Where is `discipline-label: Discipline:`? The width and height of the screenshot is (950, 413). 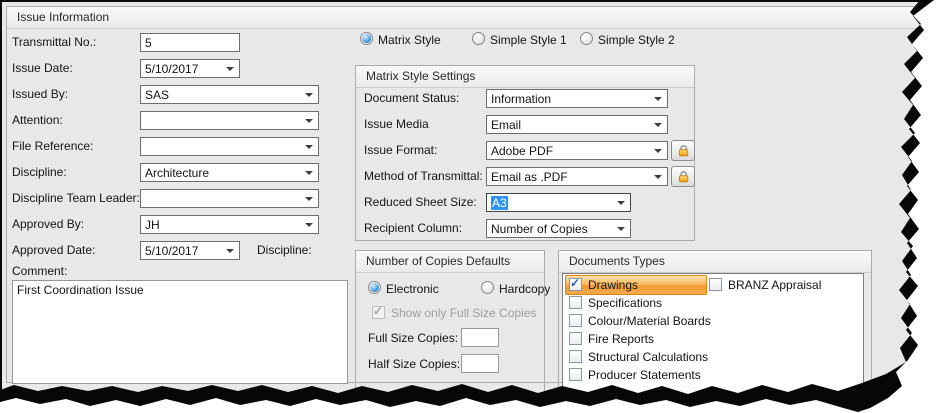 discipline-label: Discipline: is located at coordinates (39, 172).